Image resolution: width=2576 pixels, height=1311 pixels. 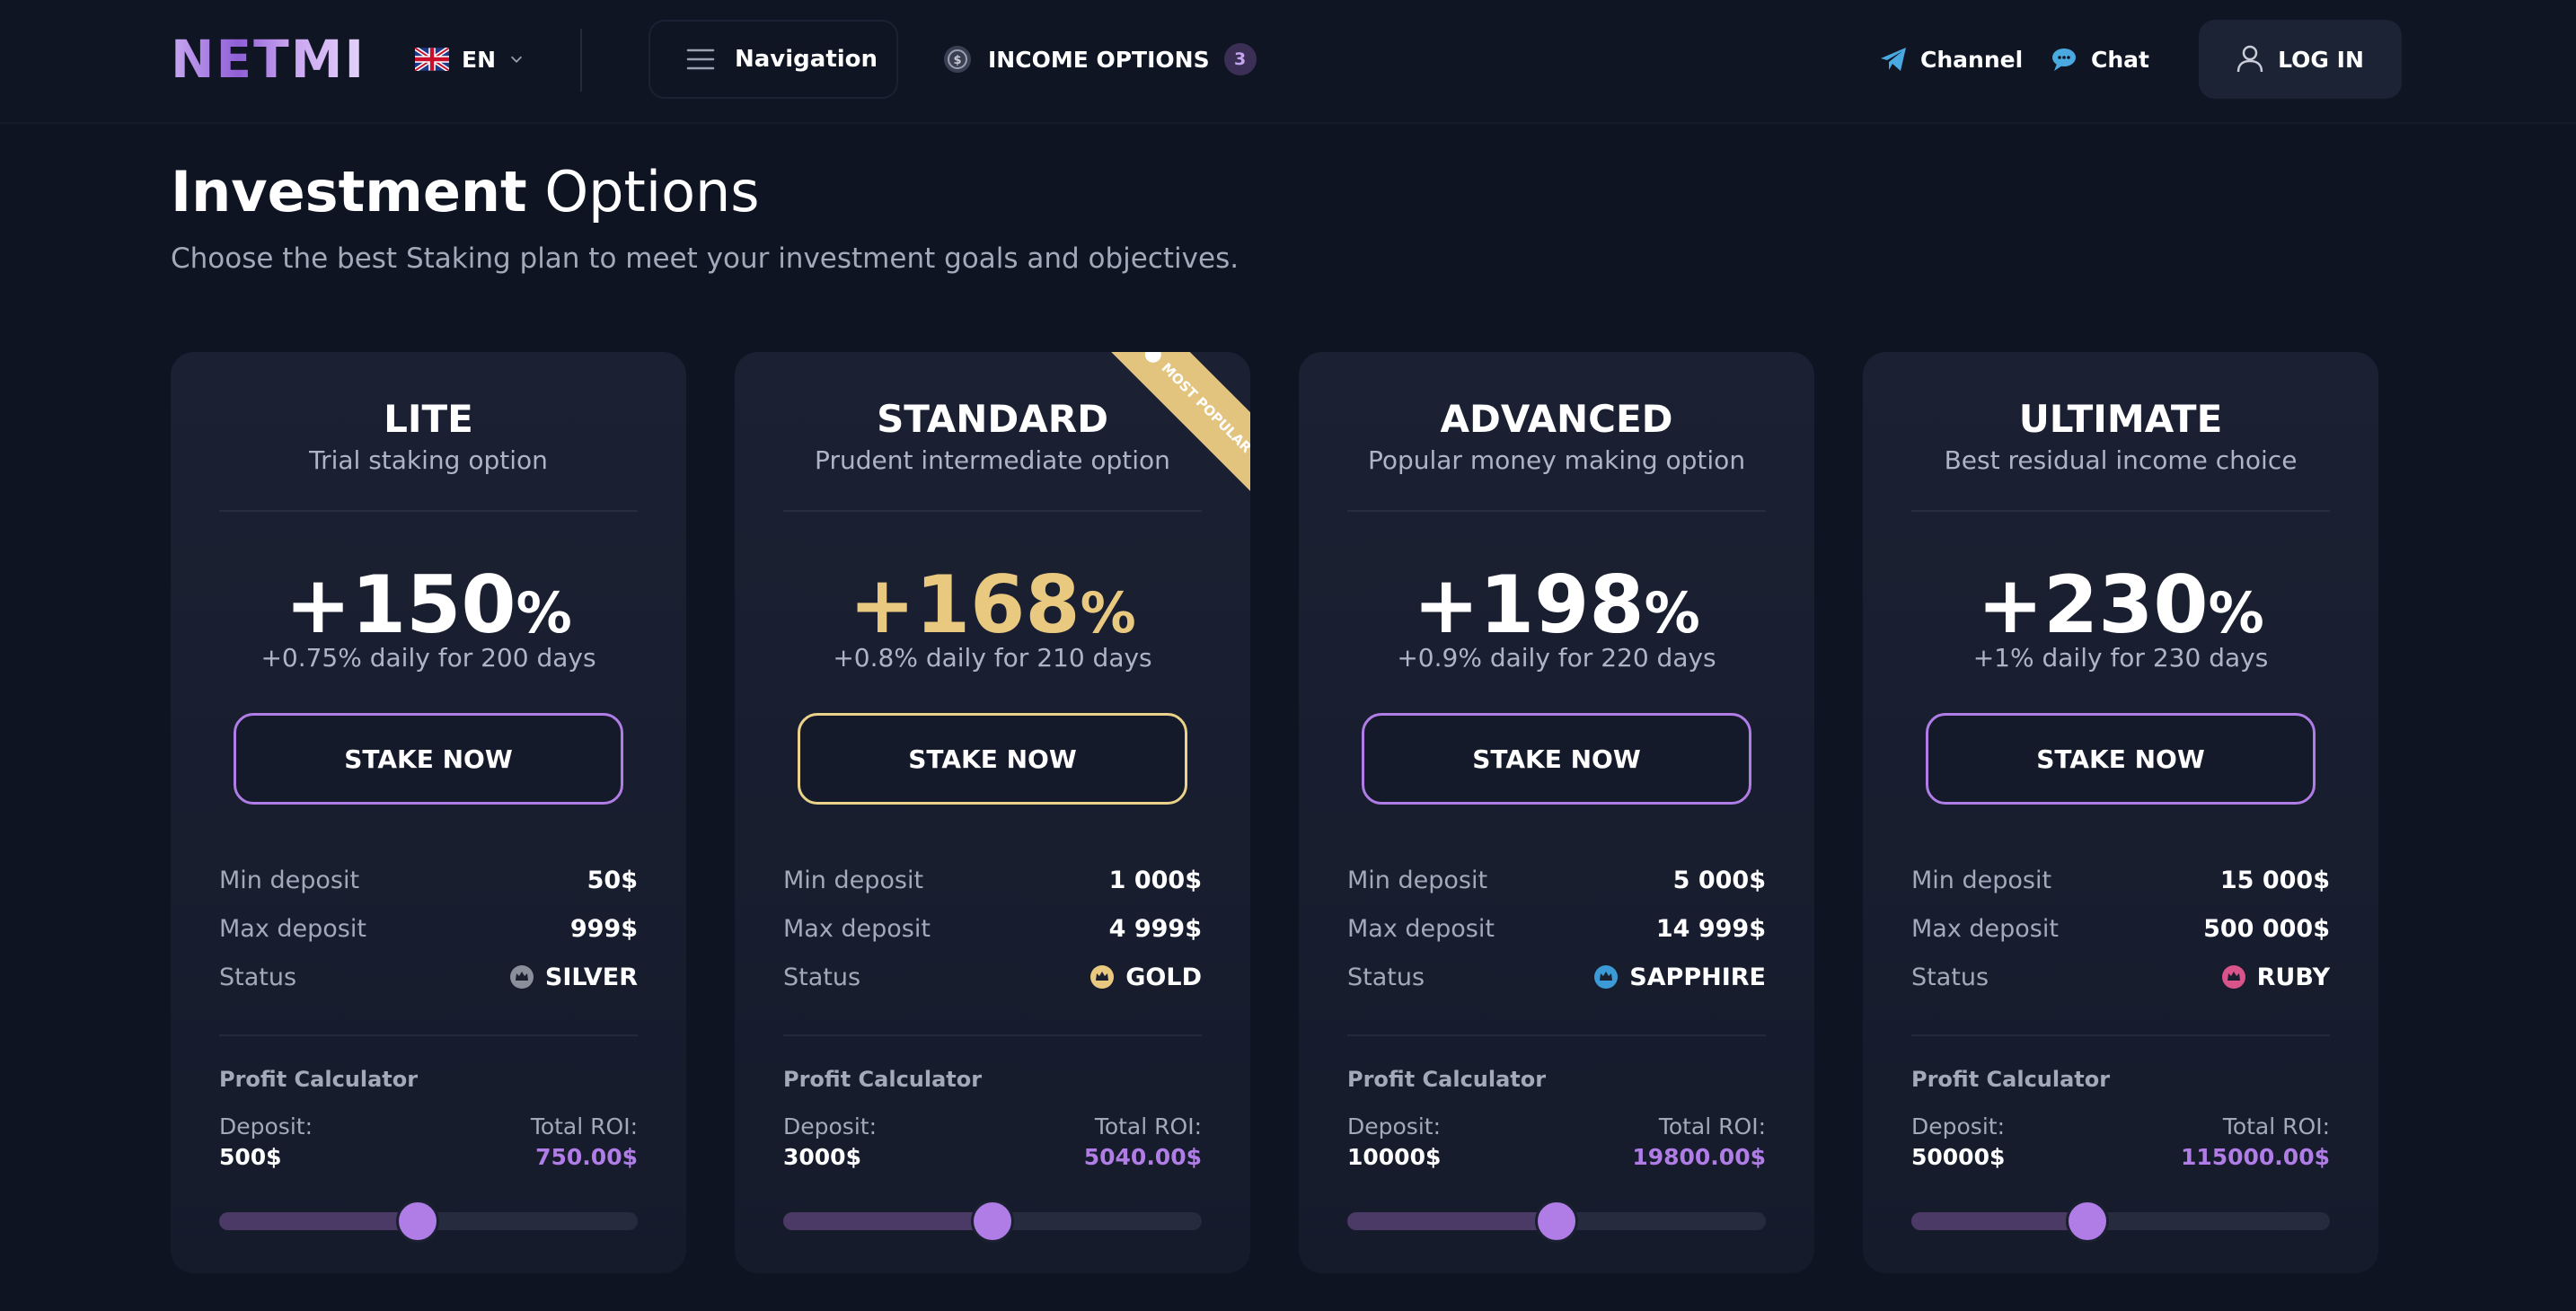 What do you see at coordinates (2233, 977) in the screenshot?
I see `ruby-crown-icon` at bounding box center [2233, 977].